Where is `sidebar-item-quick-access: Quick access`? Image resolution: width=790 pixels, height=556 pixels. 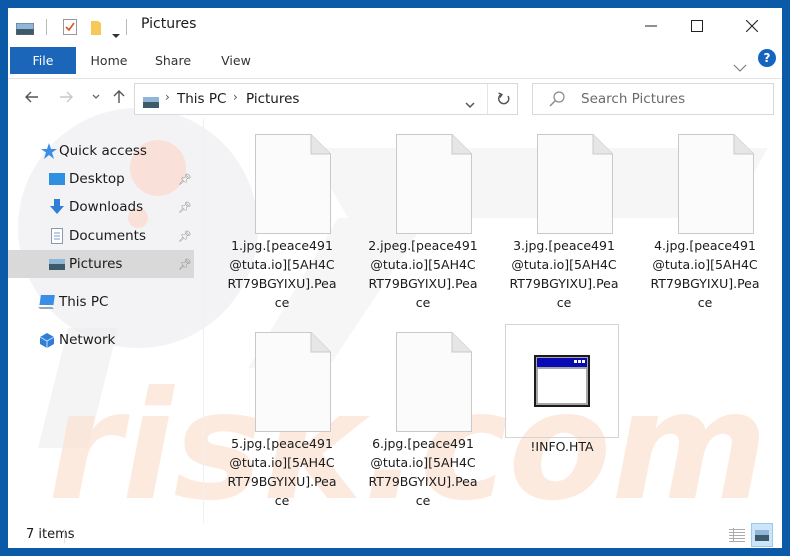 sidebar-item-quick-access: Quick access is located at coordinates (101, 151).